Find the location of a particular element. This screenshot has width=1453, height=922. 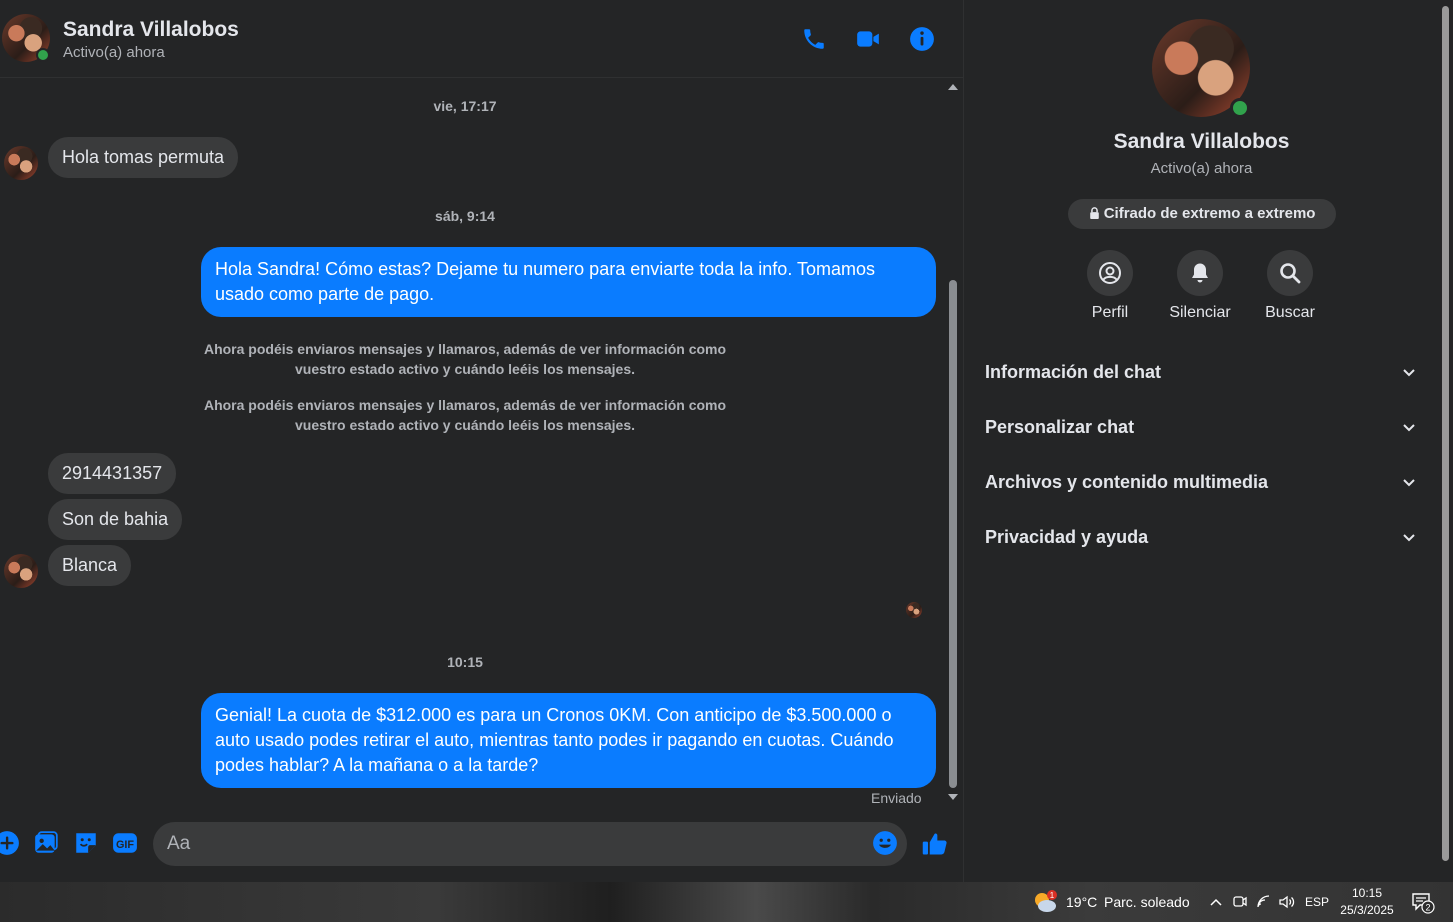

search-button: Buscar is located at coordinates (1290, 286).